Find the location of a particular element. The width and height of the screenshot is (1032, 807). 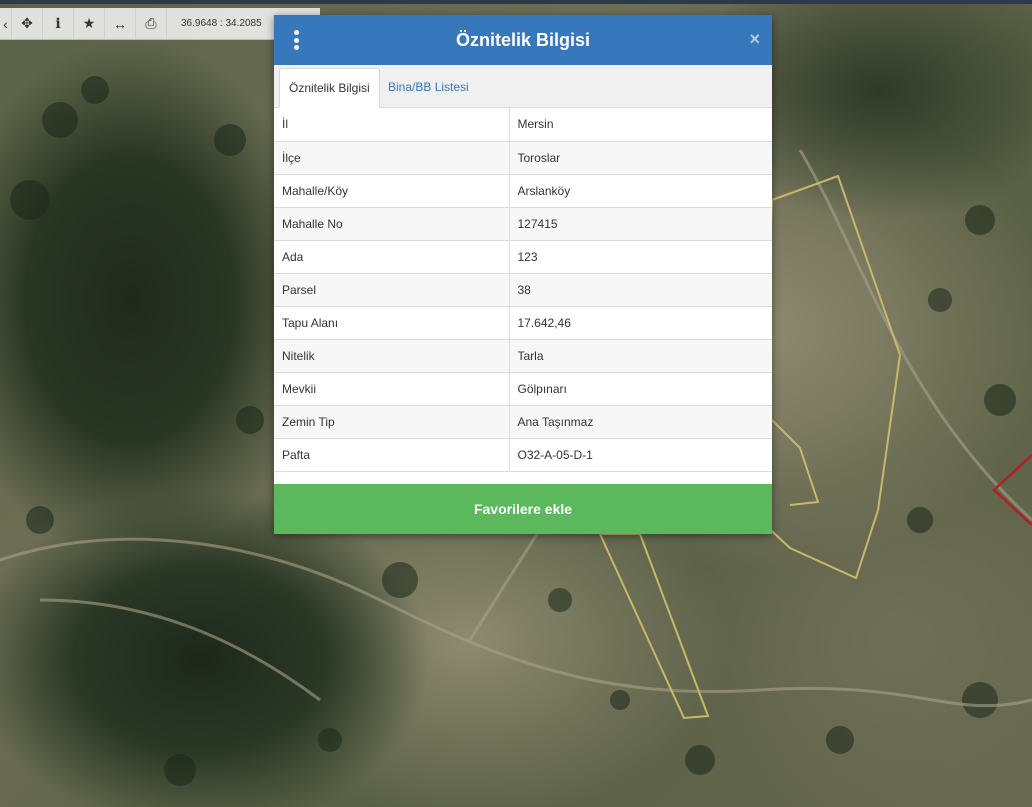

dialog-title: Öznitelik Bilgisi is located at coordinates (523, 39).